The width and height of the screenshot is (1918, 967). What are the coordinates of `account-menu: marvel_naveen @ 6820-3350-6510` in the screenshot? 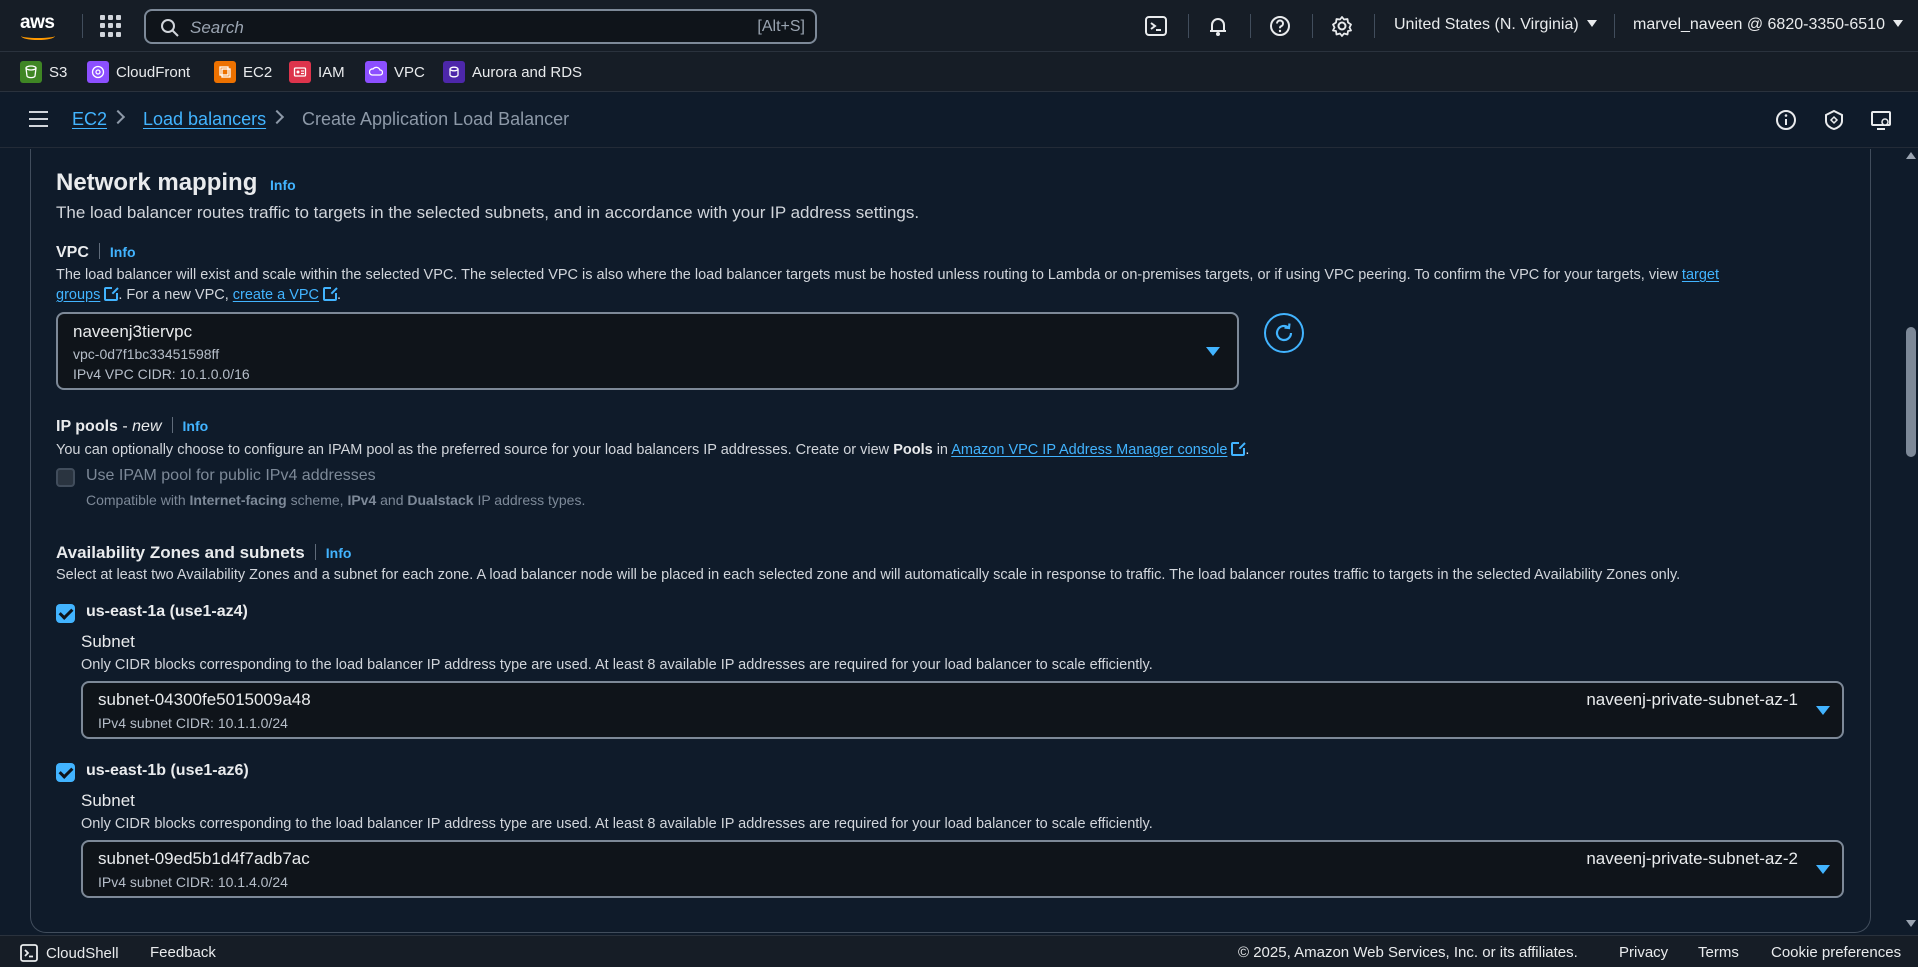 It's located at (1768, 25).